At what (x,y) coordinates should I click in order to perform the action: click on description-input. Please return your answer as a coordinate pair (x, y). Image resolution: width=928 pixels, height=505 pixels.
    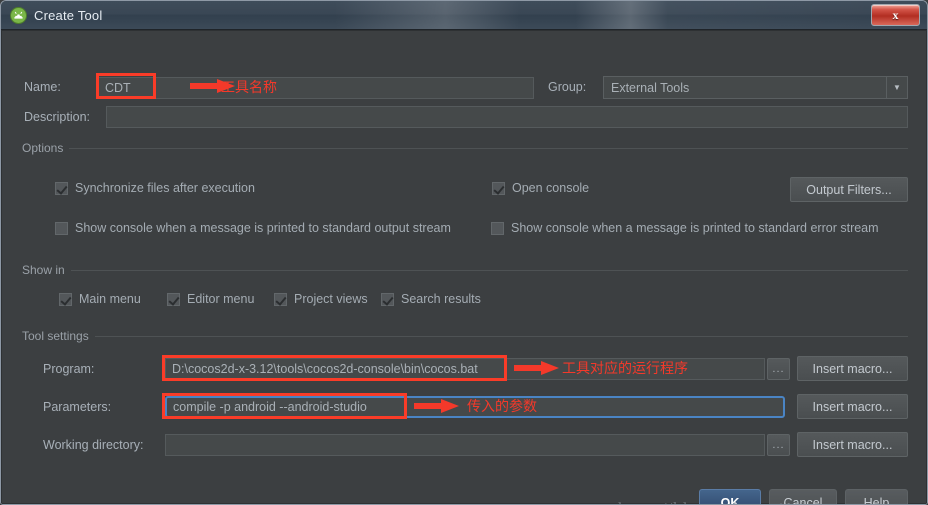
    Looking at the image, I should click on (507, 117).